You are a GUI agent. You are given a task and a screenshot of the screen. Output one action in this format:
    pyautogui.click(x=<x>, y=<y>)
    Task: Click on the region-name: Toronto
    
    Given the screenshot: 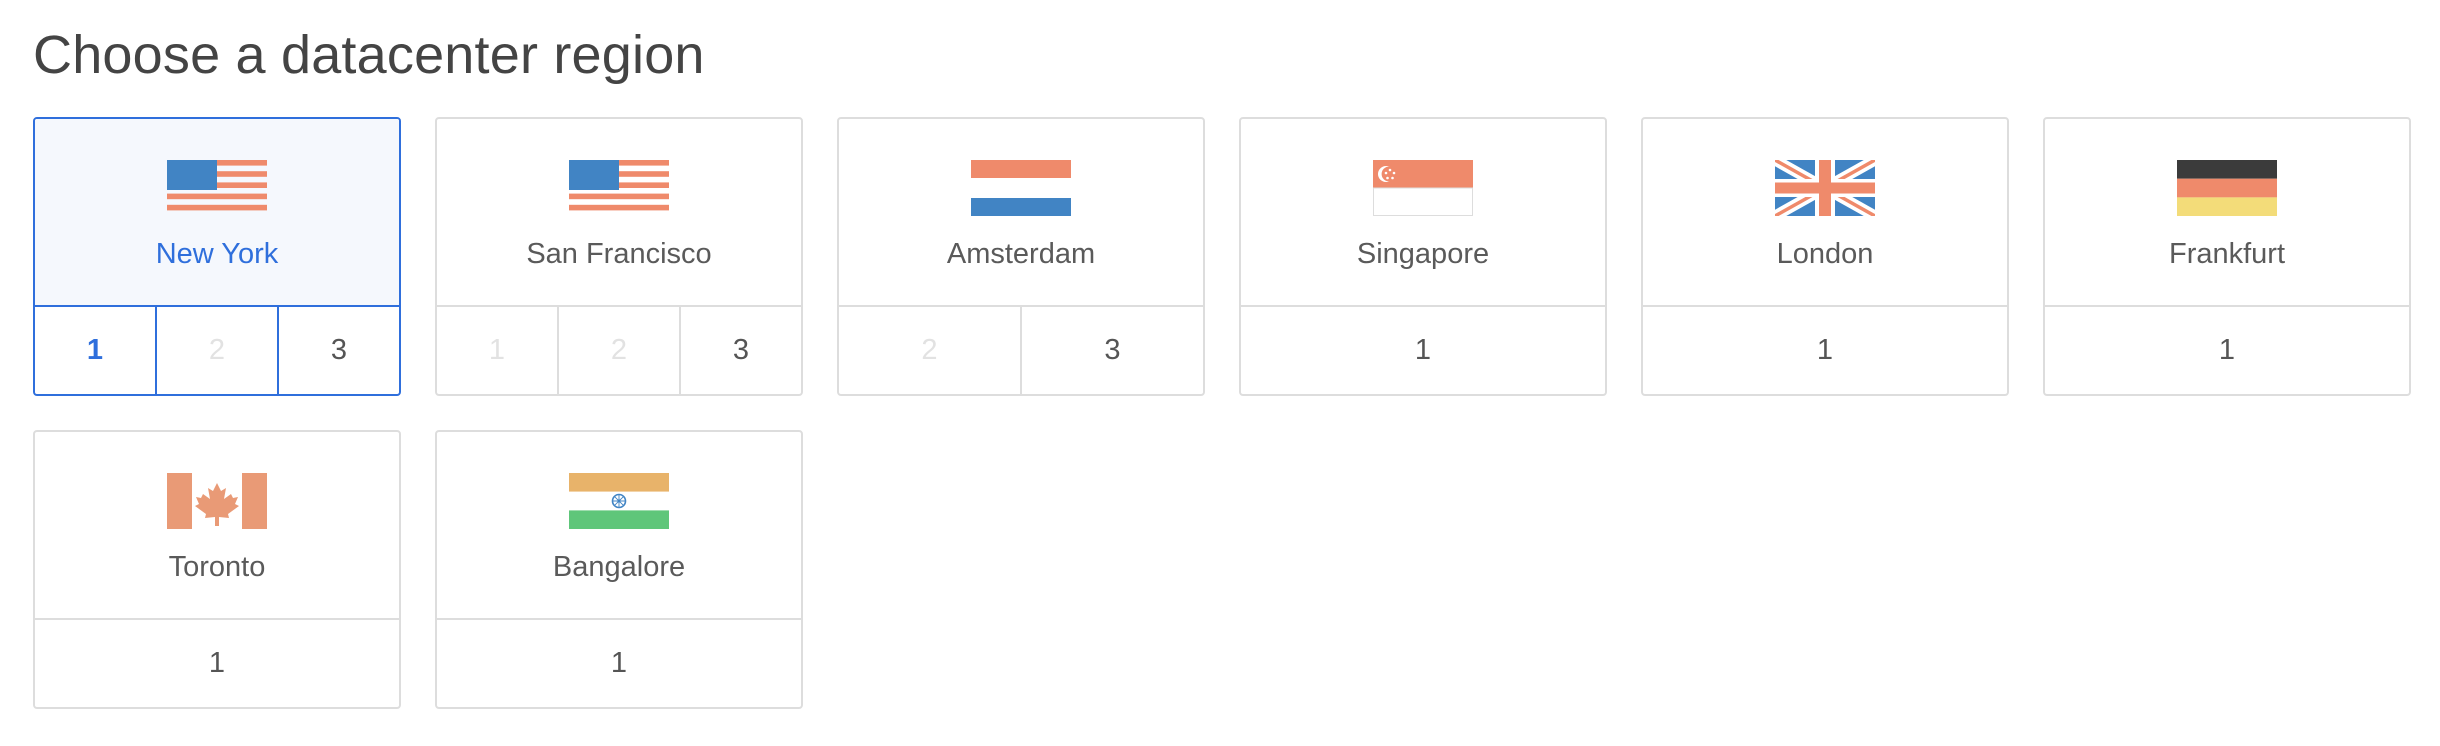 What is the action you would take?
    pyautogui.click(x=217, y=567)
    